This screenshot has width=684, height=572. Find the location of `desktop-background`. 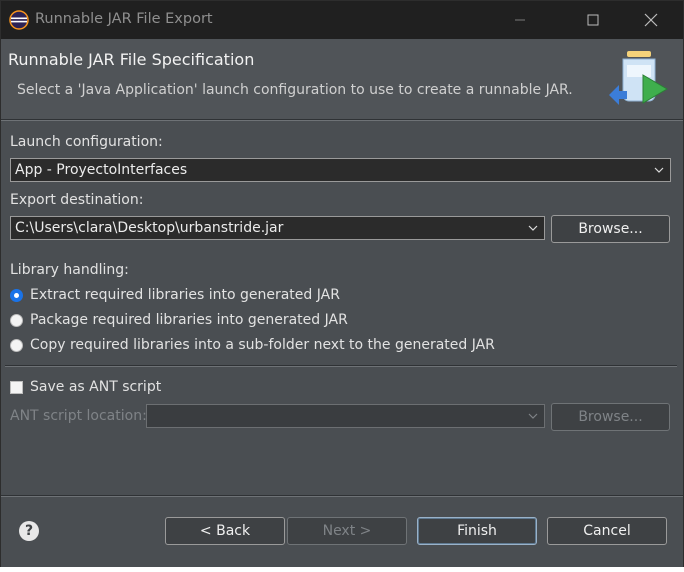

desktop-background is located at coordinates (342, 569).